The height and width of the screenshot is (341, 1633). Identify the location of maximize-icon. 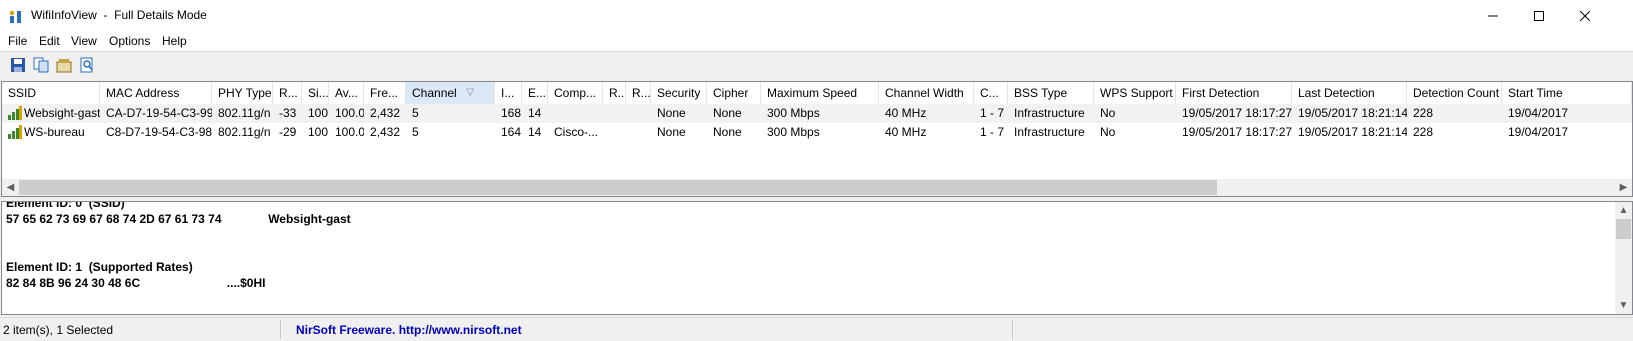
(1539, 15).